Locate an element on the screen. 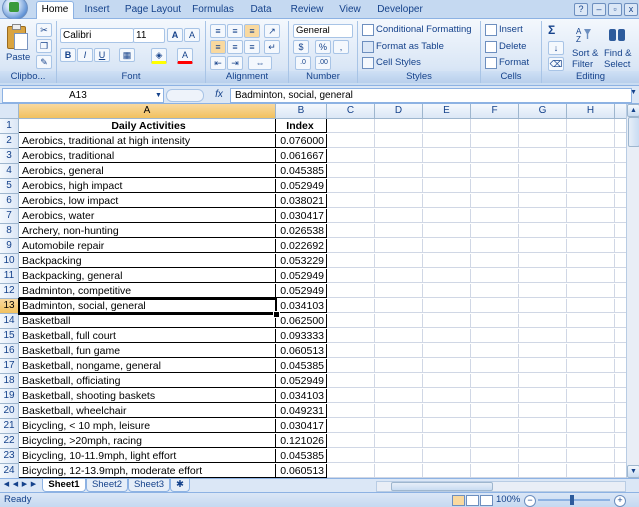 This screenshot has height=507, width=639. cell-h14 is located at coordinates (591, 321).